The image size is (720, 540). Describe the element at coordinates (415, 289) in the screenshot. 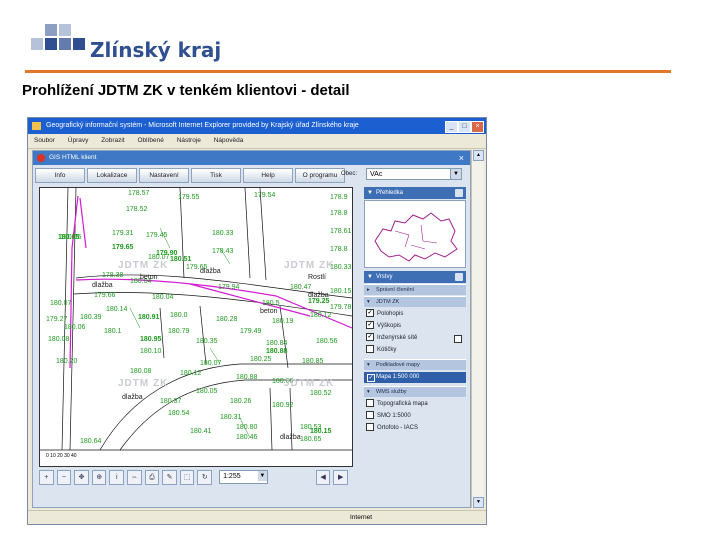

I see `section-spravni: ▸ Správní členění` at that location.